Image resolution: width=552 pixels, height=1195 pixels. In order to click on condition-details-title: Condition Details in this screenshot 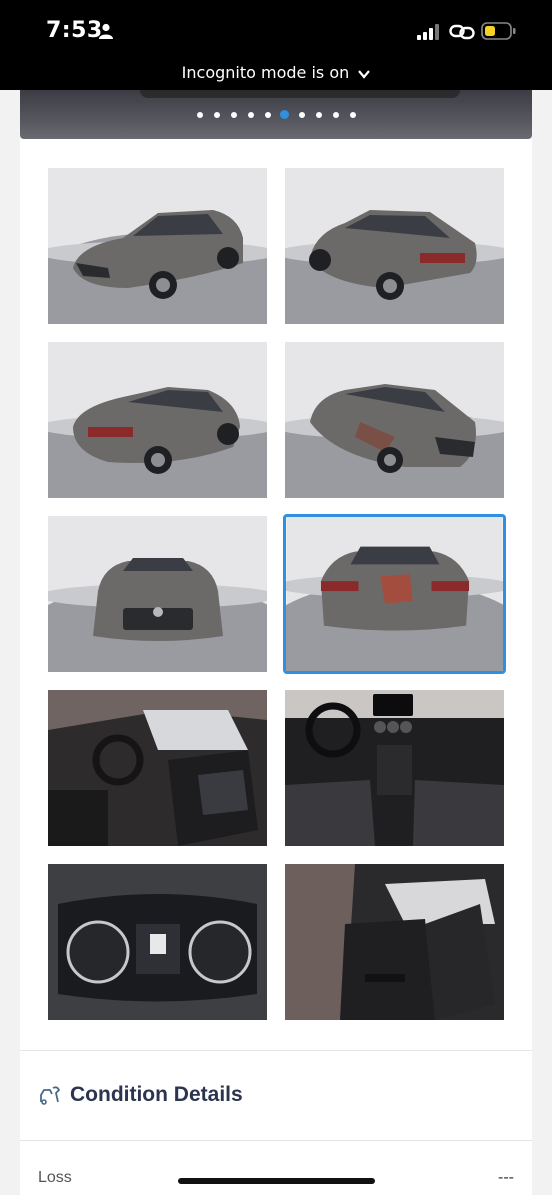, I will do `click(156, 1094)`.